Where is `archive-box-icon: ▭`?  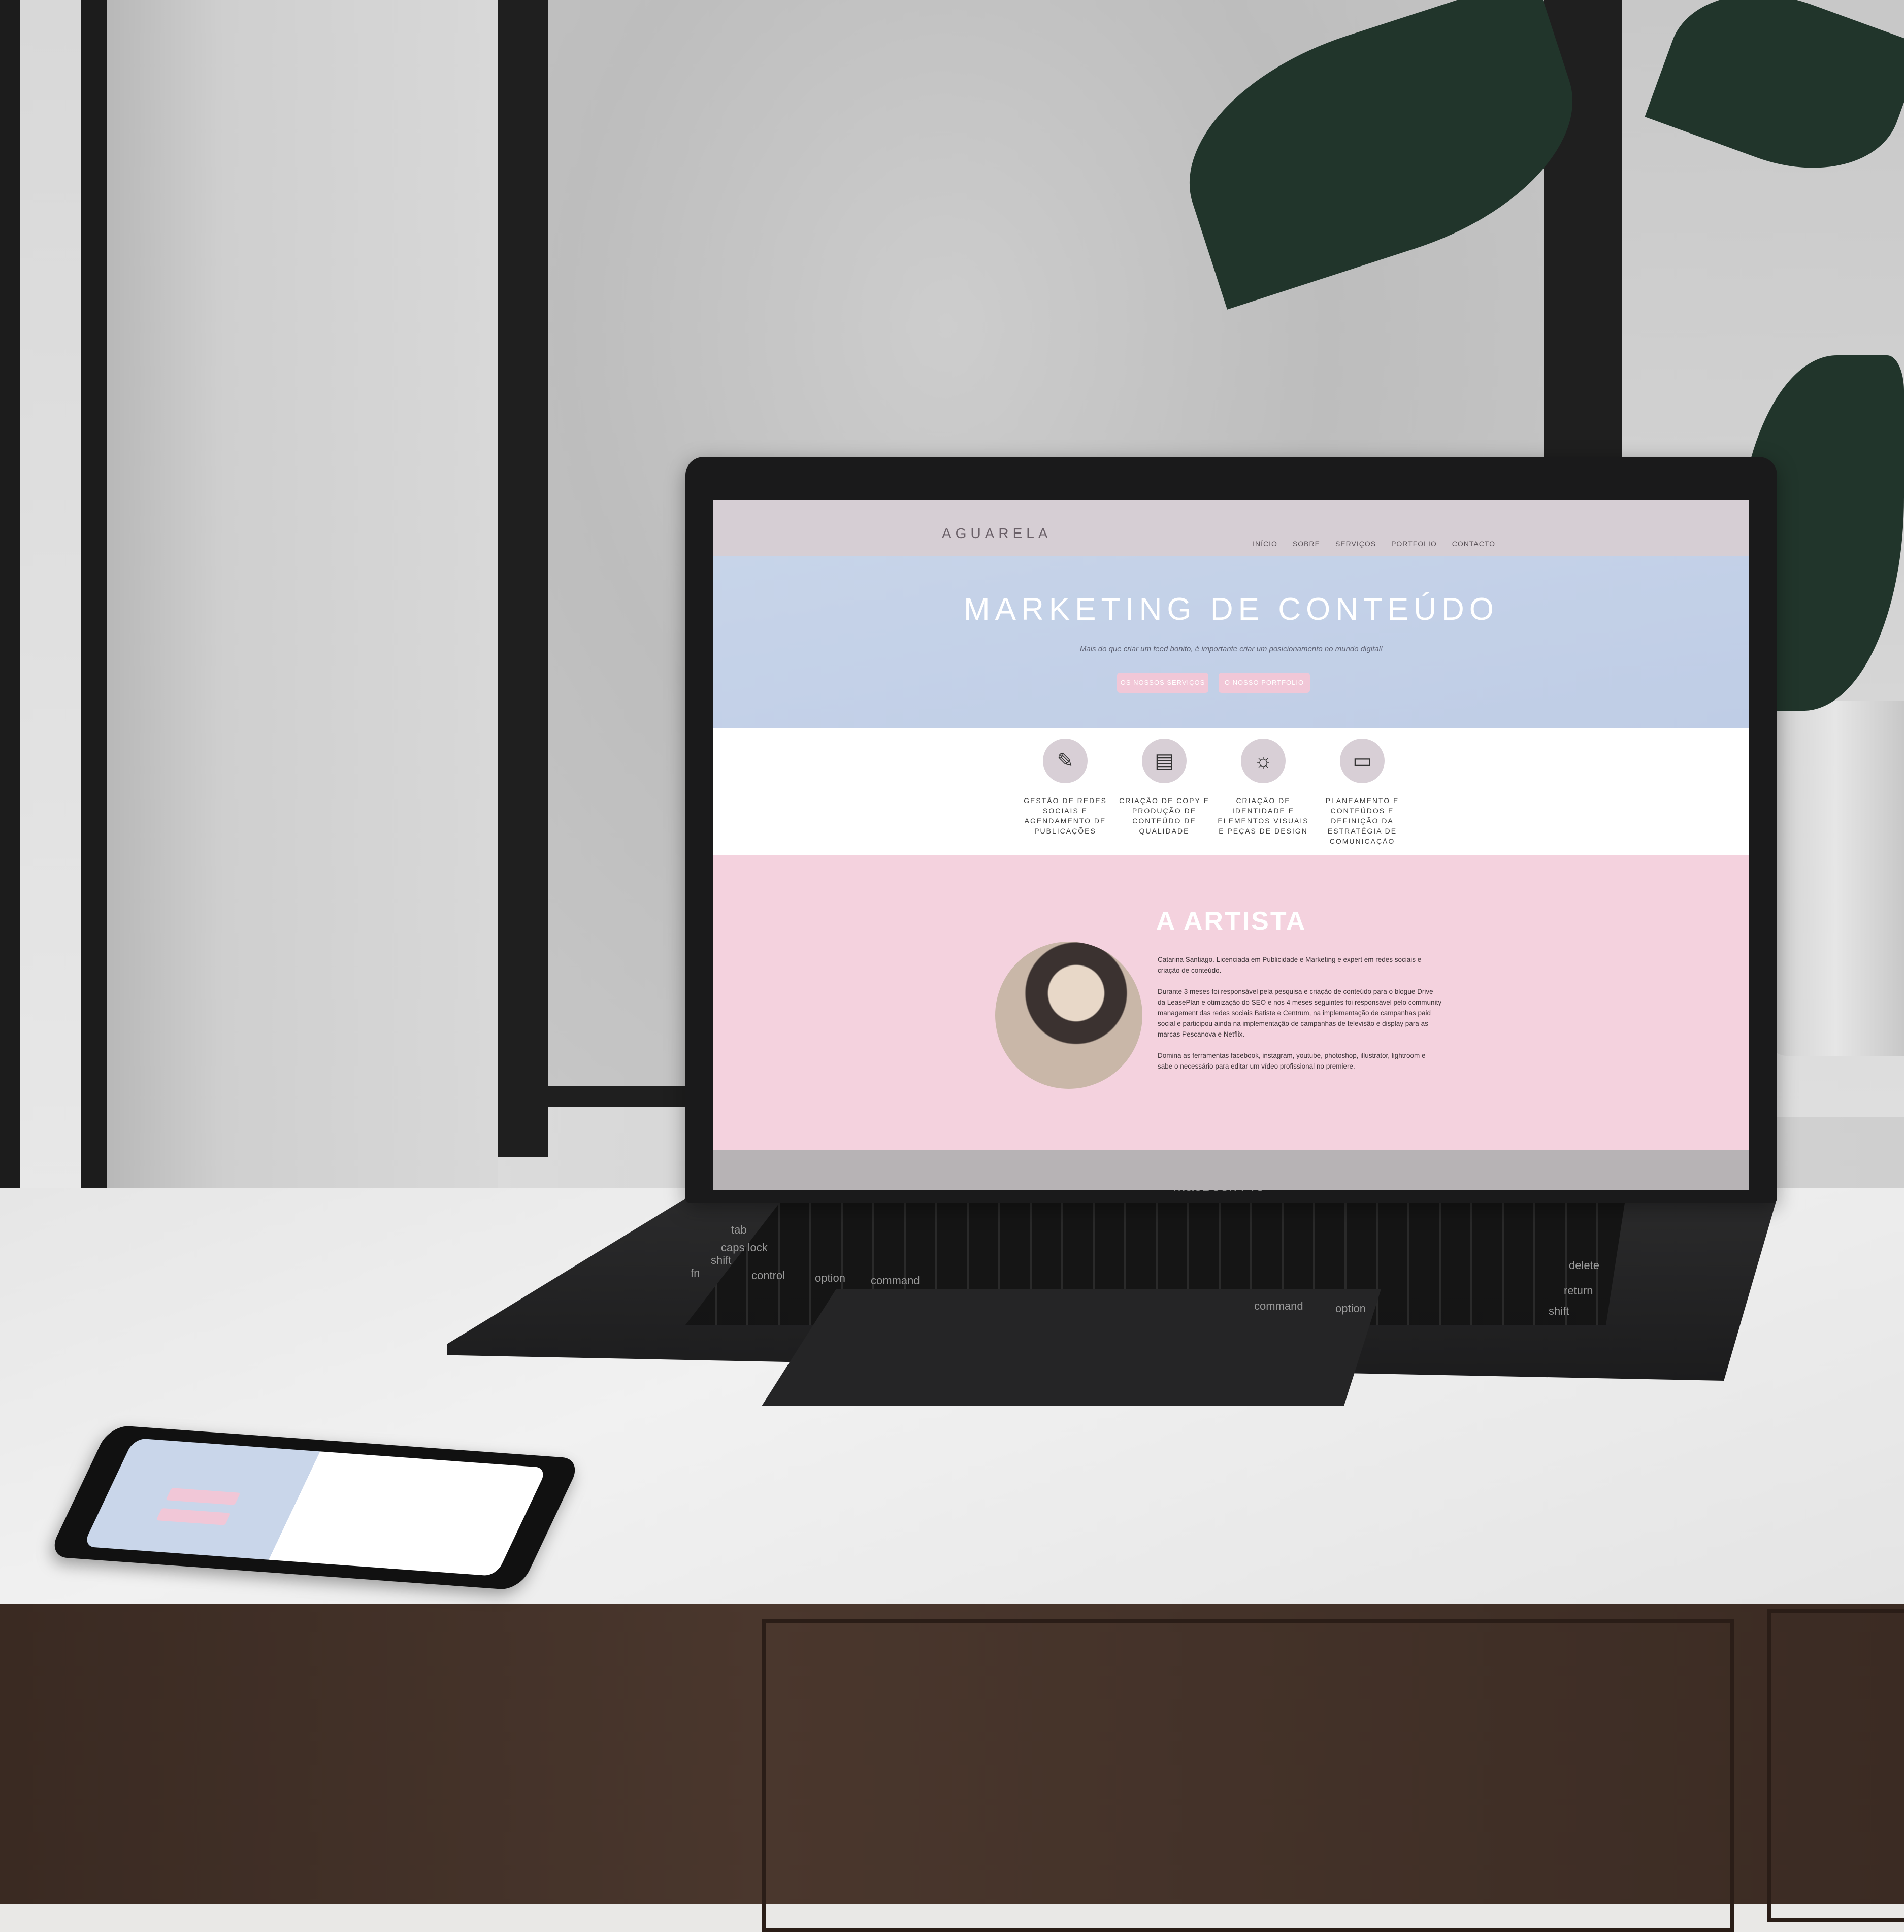 archive-box-icon: ▭ is located at coordinates (1363, 761).